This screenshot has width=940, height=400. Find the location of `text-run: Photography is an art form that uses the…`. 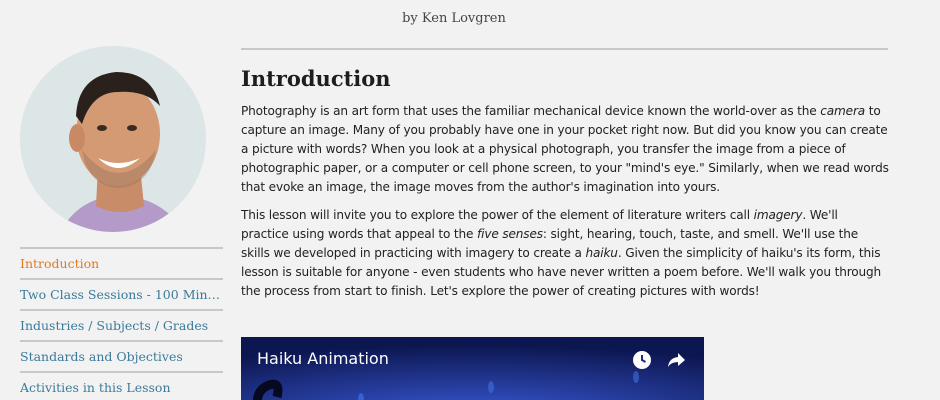

text-run: Photography is an art form that uses the… is located at coordinates (531, 111).